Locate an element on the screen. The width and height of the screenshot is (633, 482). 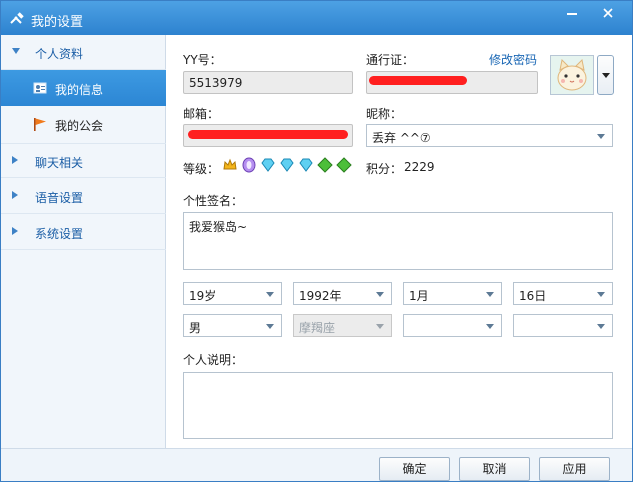
zodiac-select: 摩羯座 is located at coordinates (342, 325).